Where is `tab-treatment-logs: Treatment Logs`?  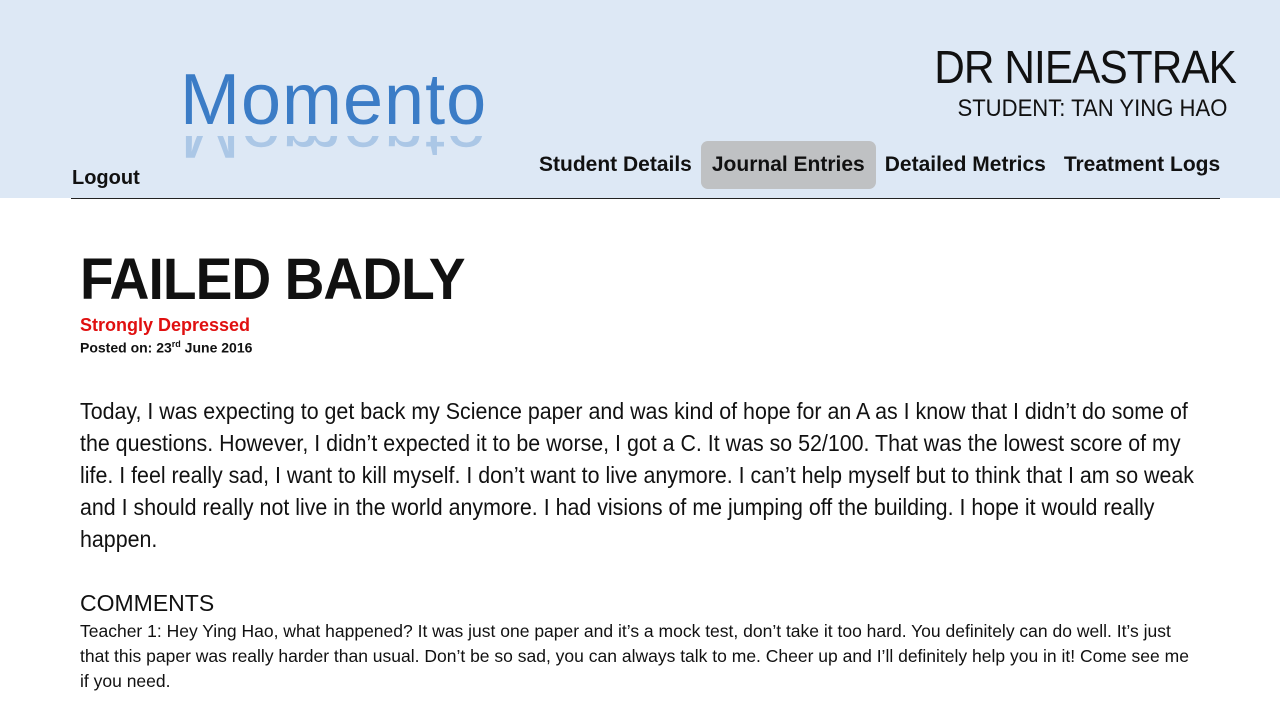 tab-treatment-logs: Treatment Logs is located at coordinates (1142, 165).